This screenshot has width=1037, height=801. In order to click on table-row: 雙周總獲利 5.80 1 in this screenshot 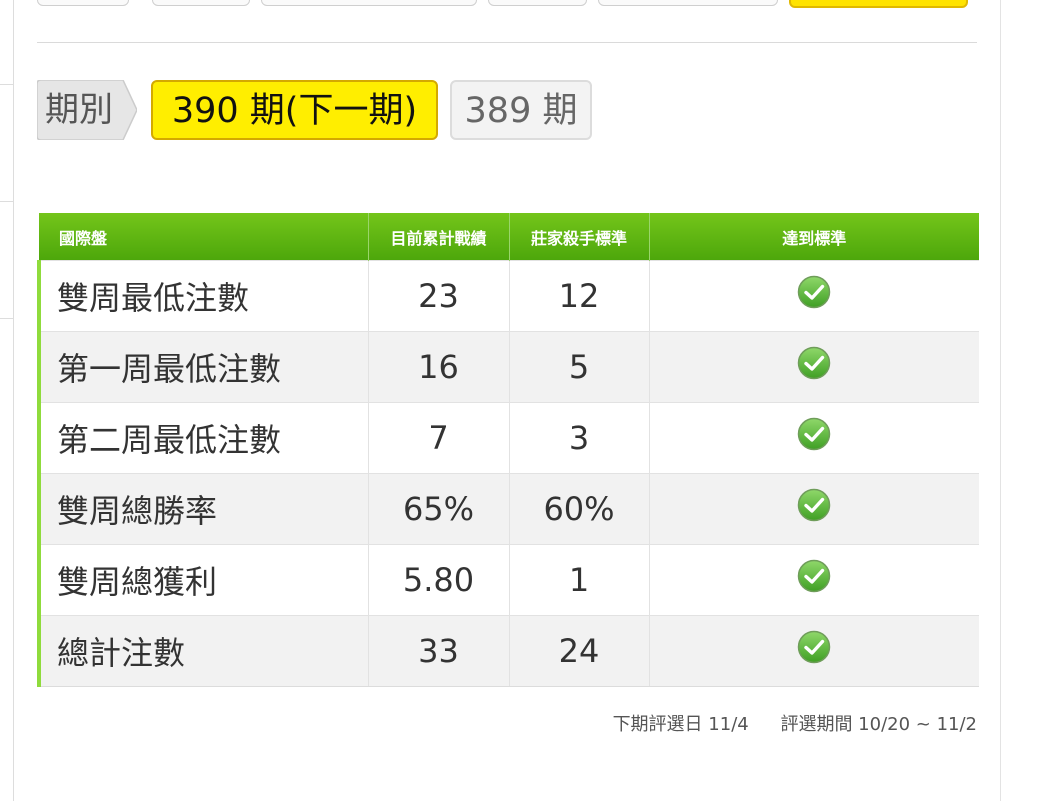, I will do `click(508, 580)`.